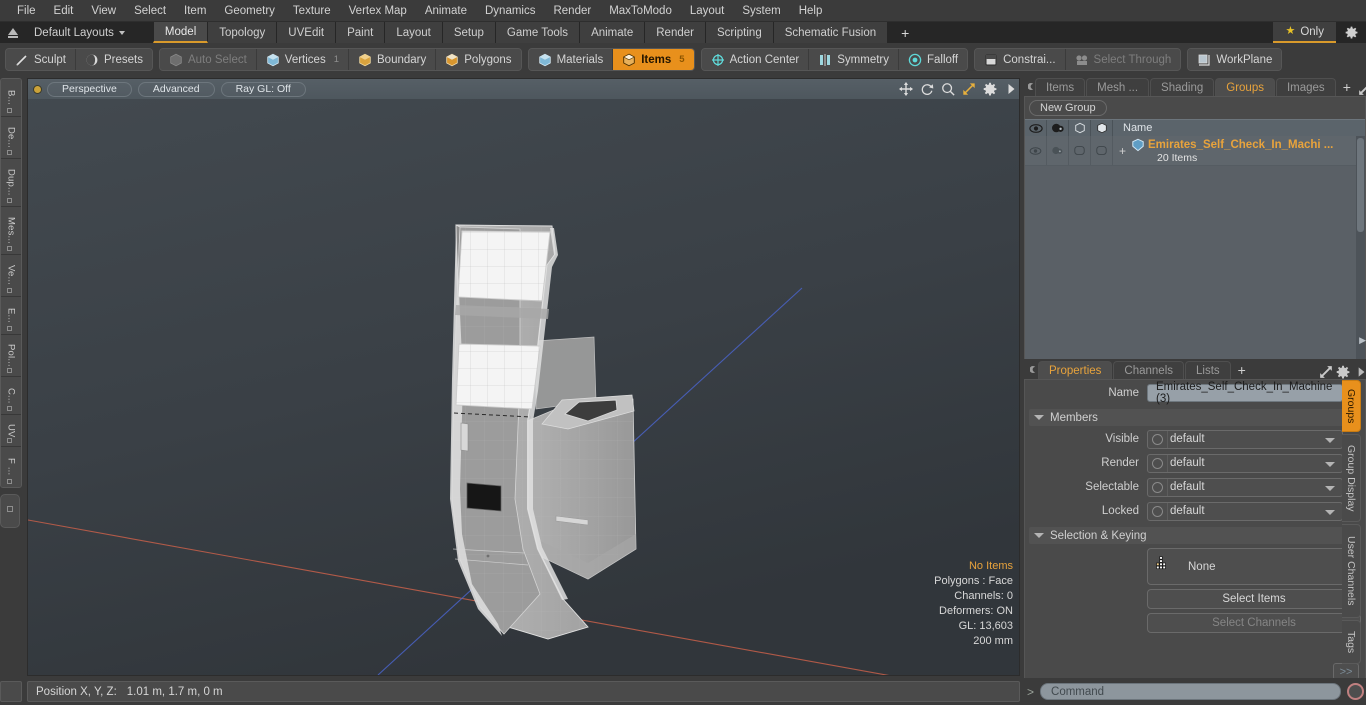  What do you see at coordinates (1304, 32) in the screenshot?
I see `only-toggle-button: ★ Only` at bounding box center [1304, 32].